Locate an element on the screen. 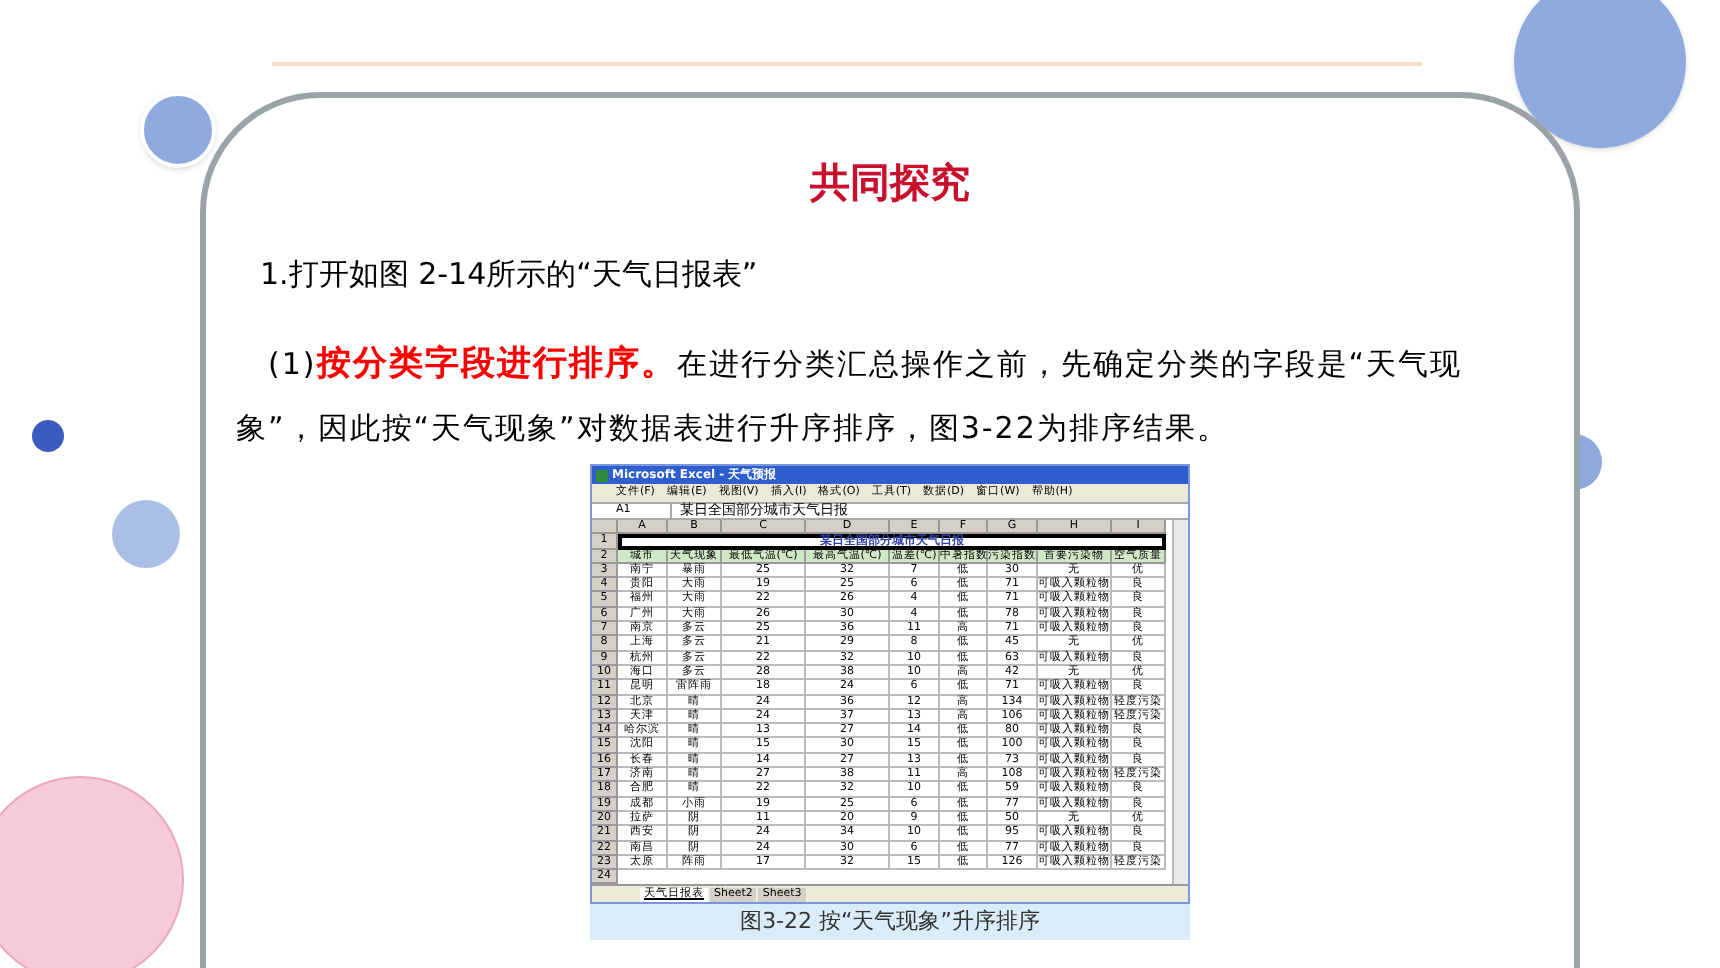  slide-title: 共同探究 is located at coordinates (890, 182).